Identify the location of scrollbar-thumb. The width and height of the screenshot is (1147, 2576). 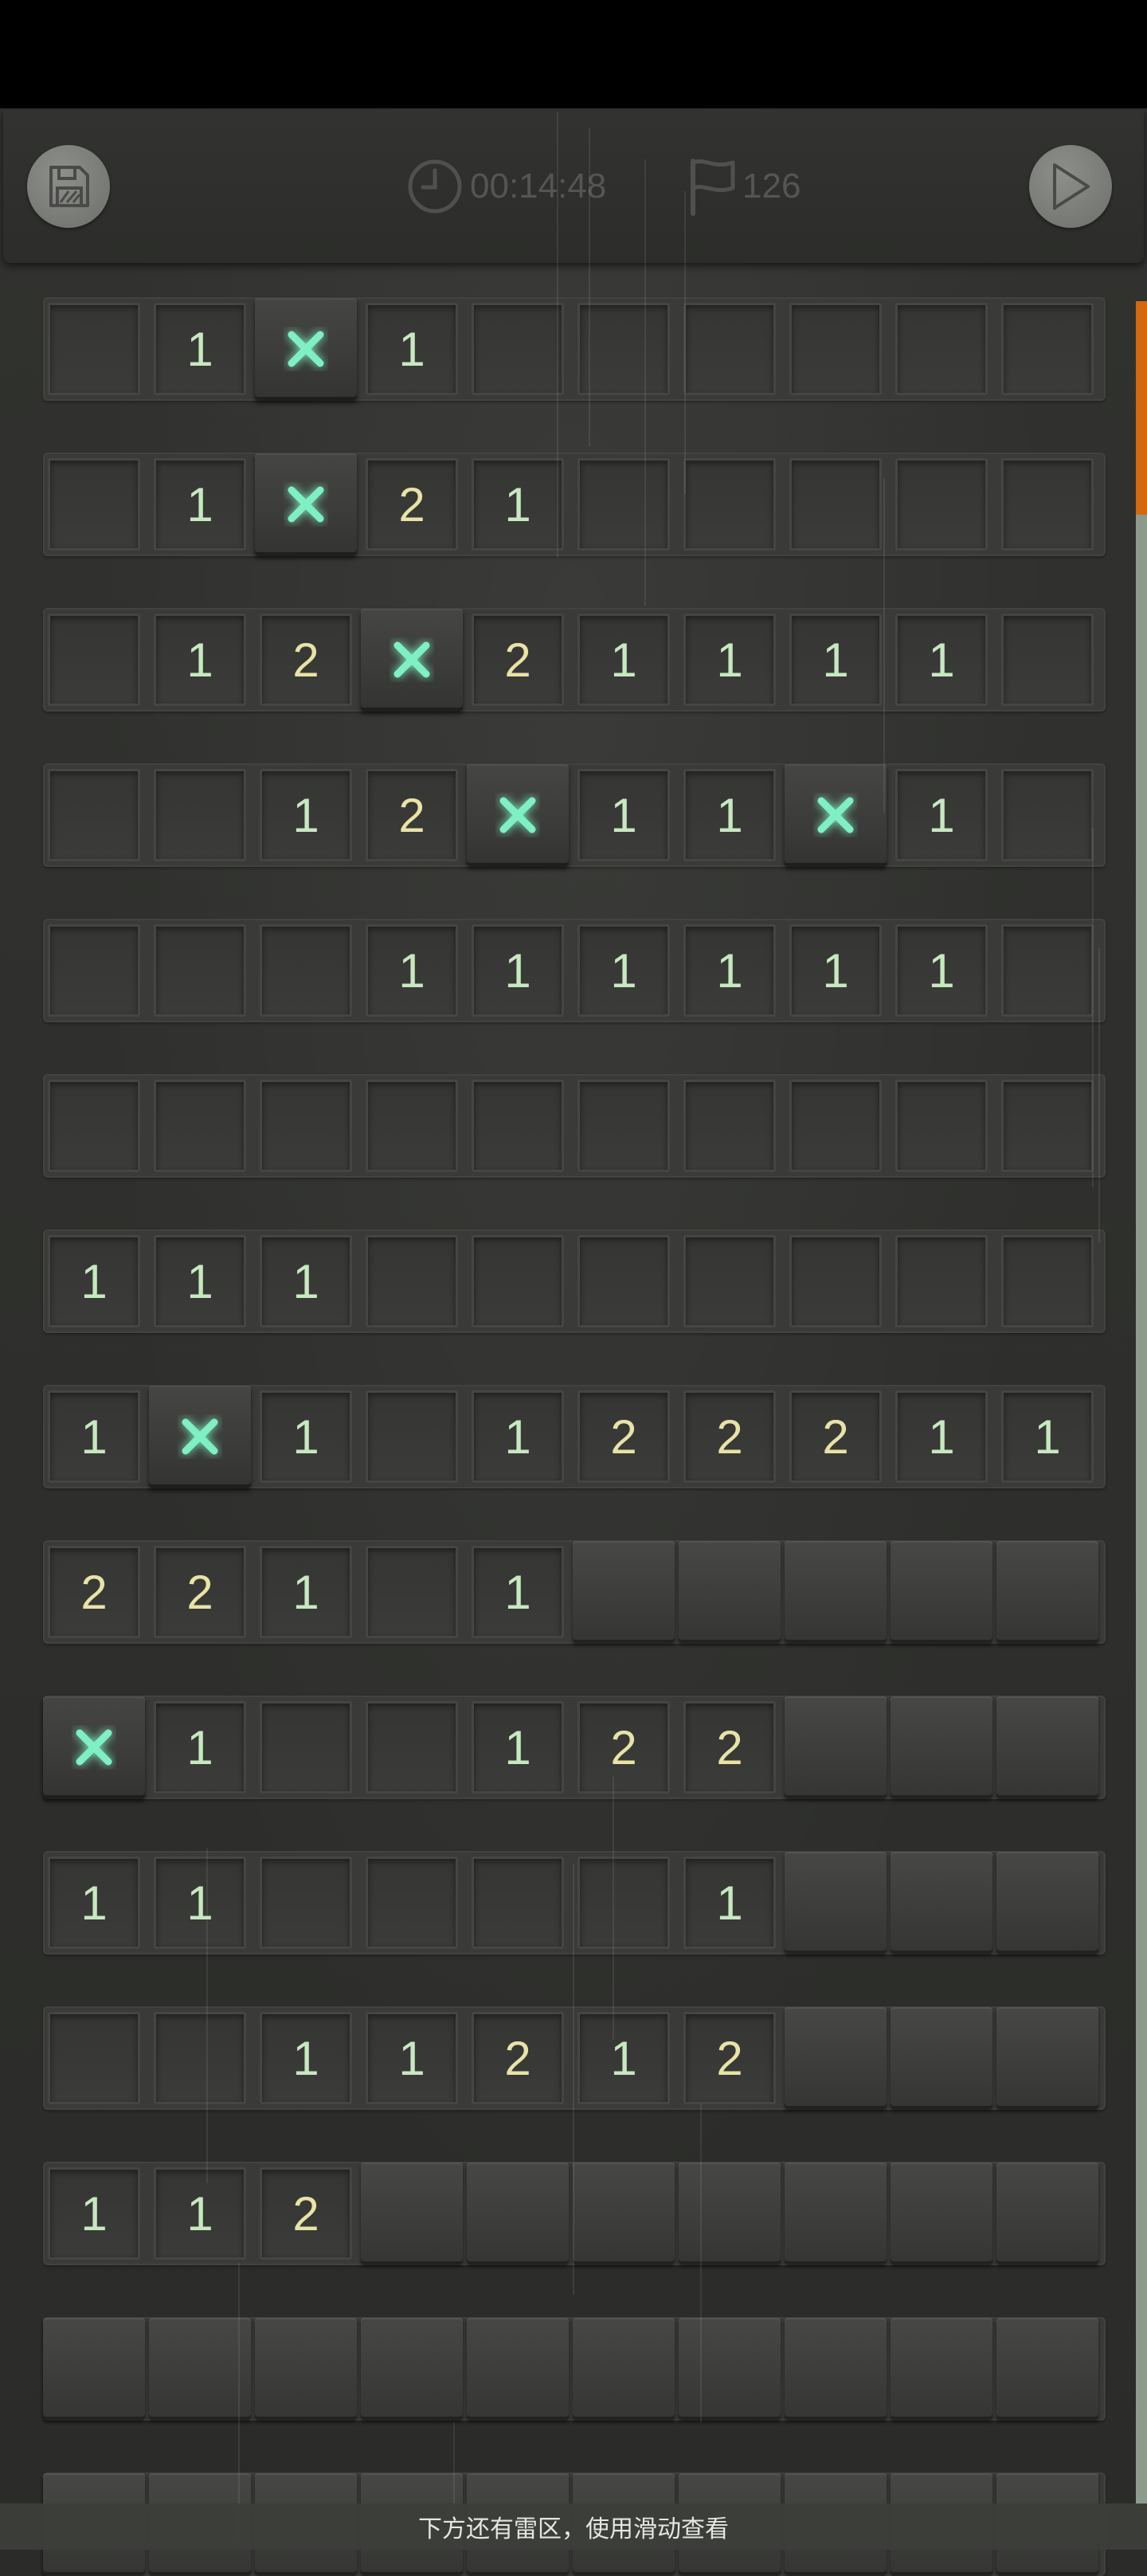
(1141, 408).